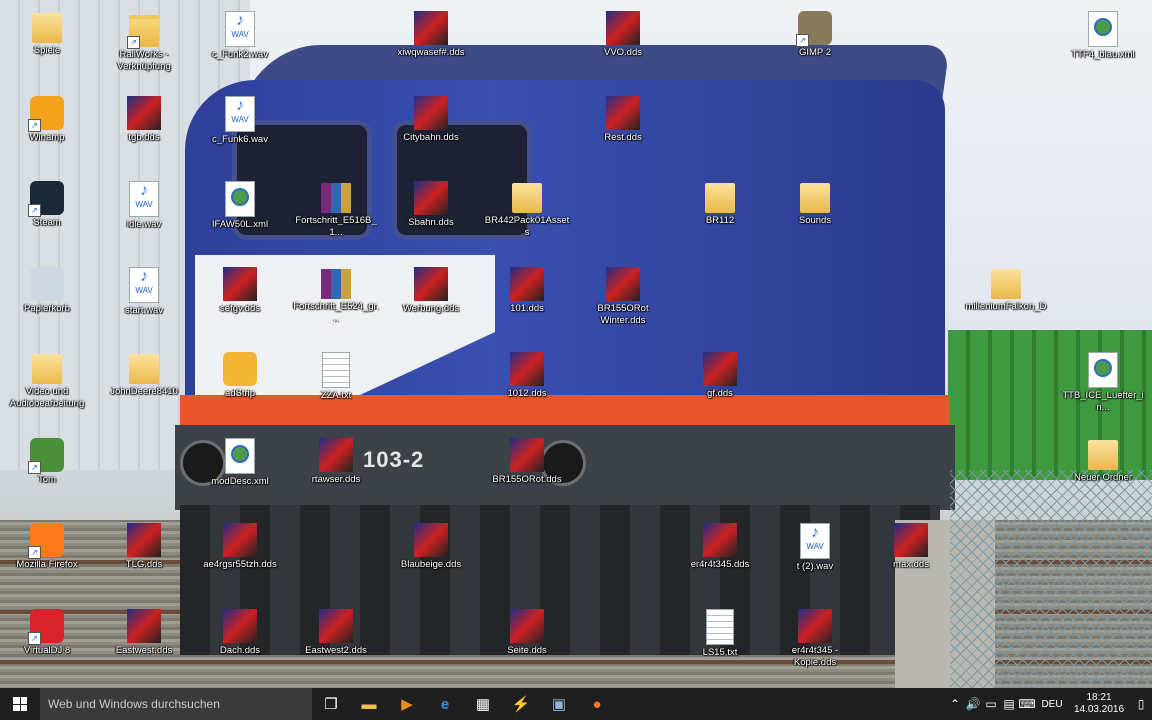 The height and width of the screenshot is (720, 1152). I want to click on desktop-icon-neuer-ordner: Neuer Ordner, so click(1103, 474).